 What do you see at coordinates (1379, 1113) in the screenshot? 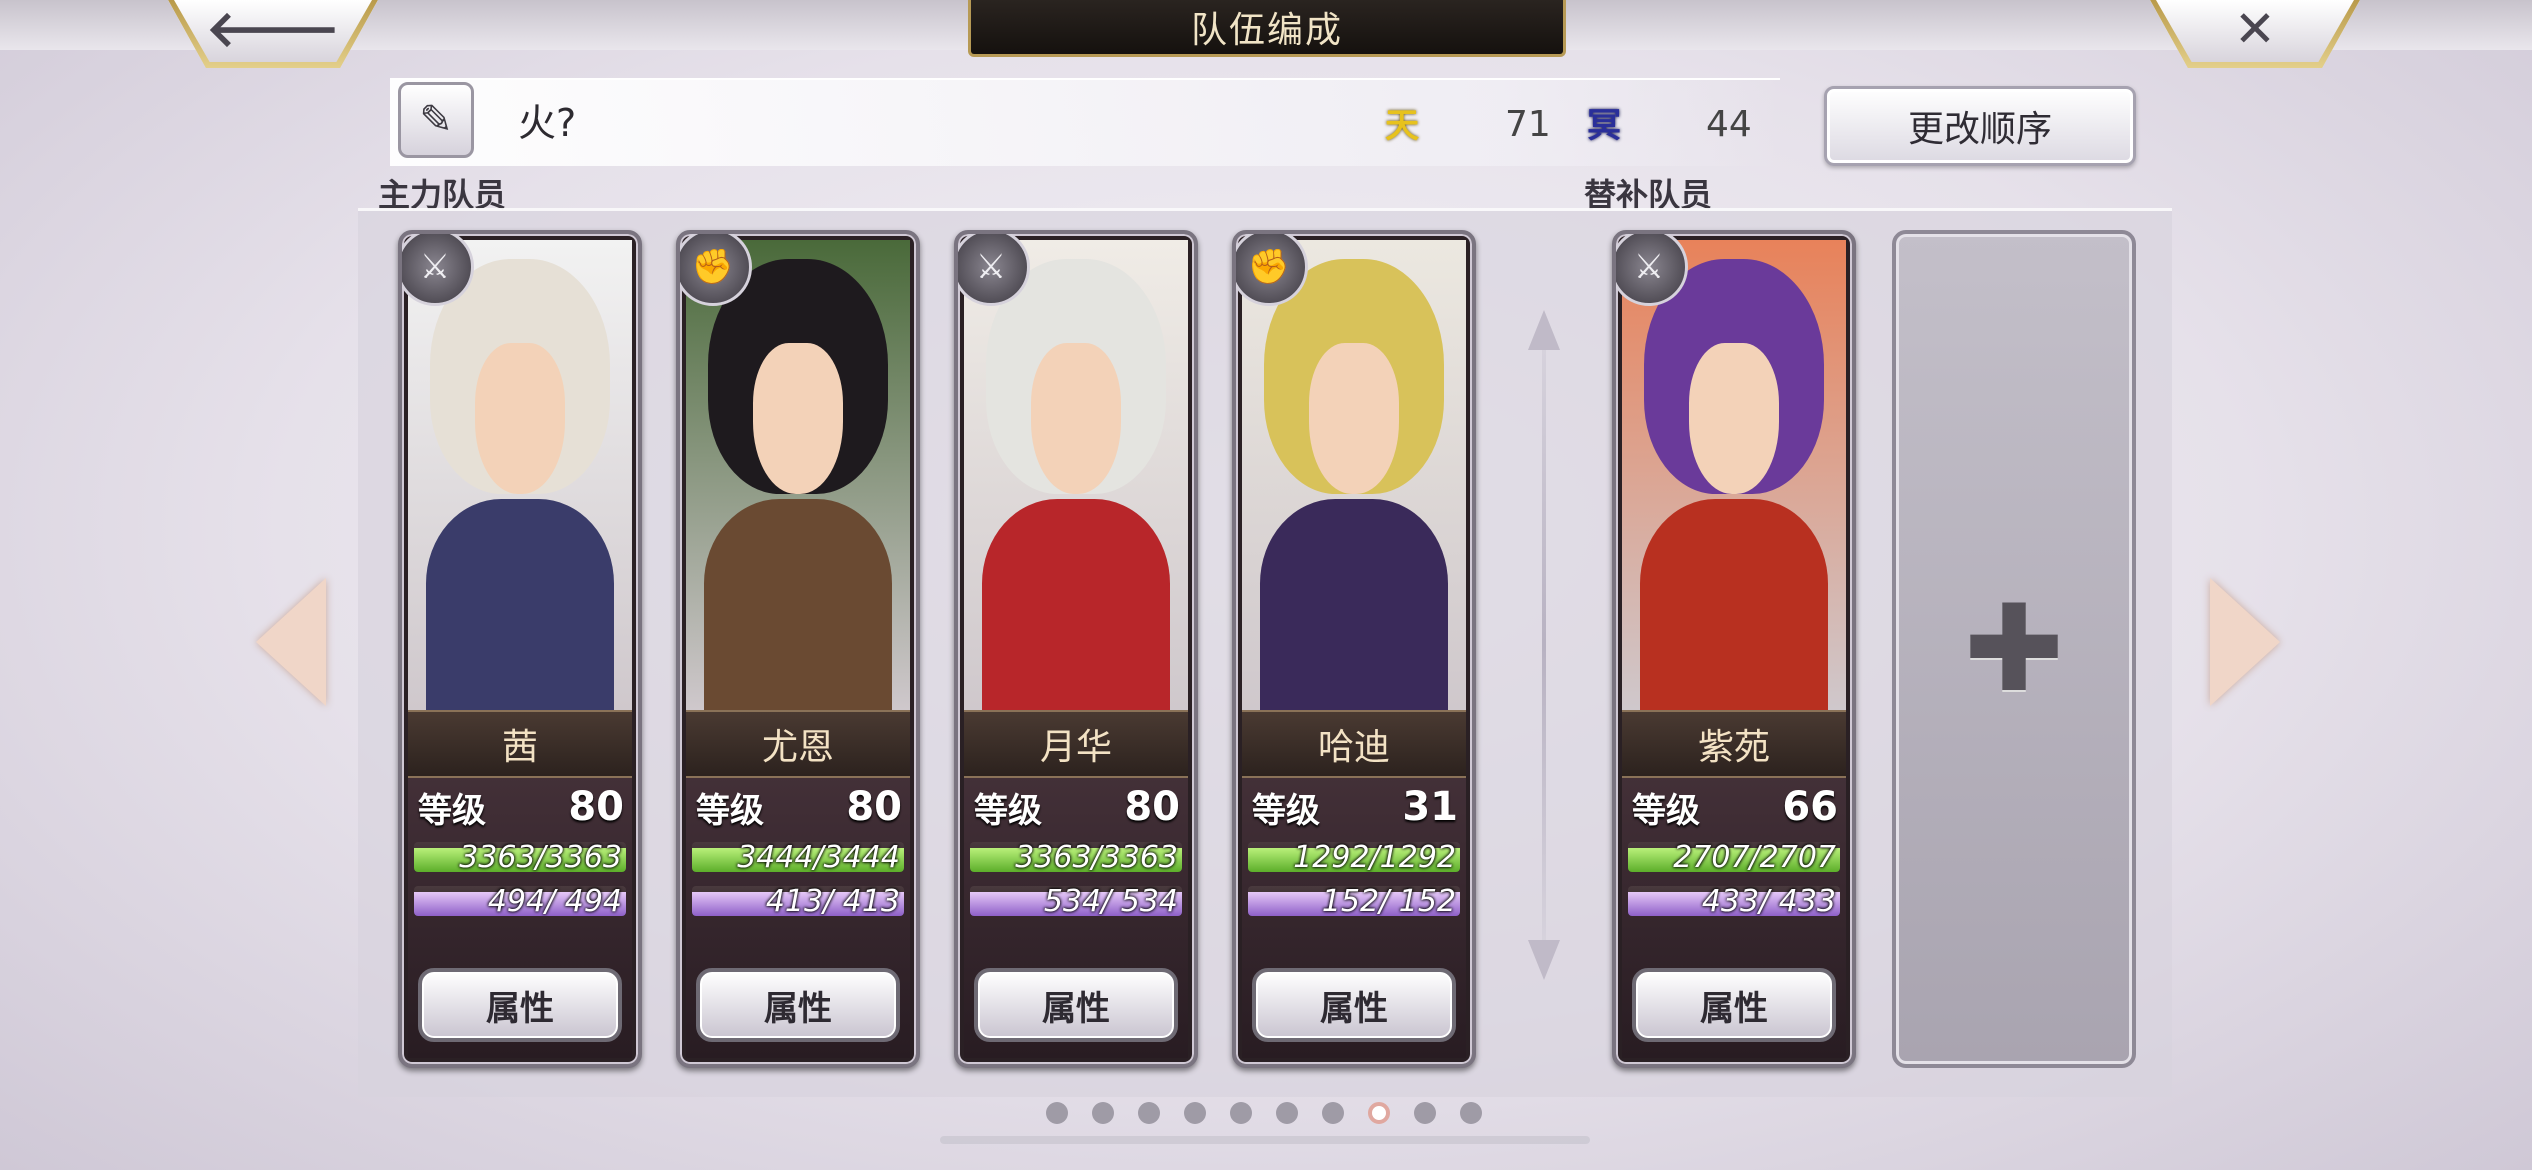
I see `pager-dot-active` at bounding box center [1379, 1113].